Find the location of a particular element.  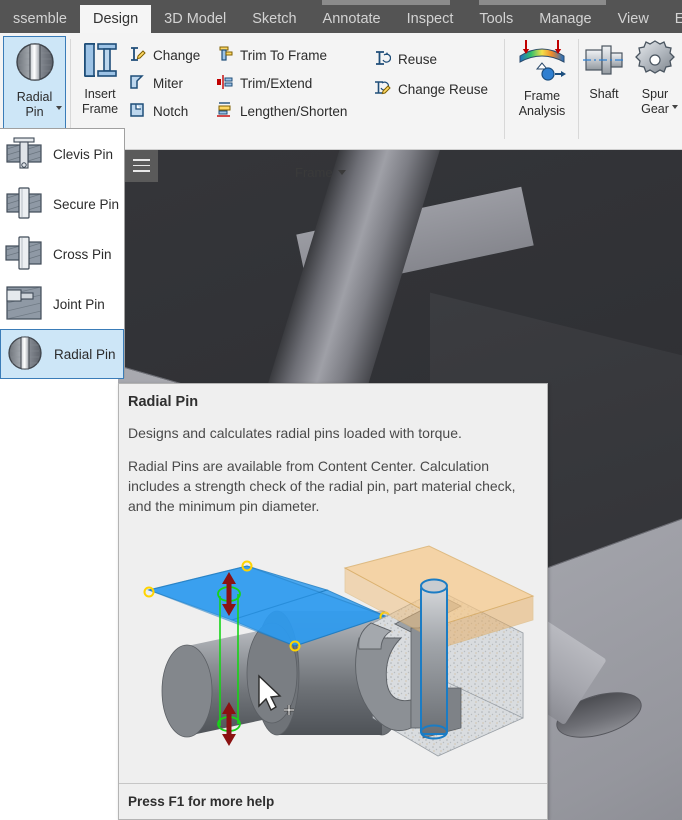

spur-gear-label-line1: Spur is located at coordinates (655, 94).